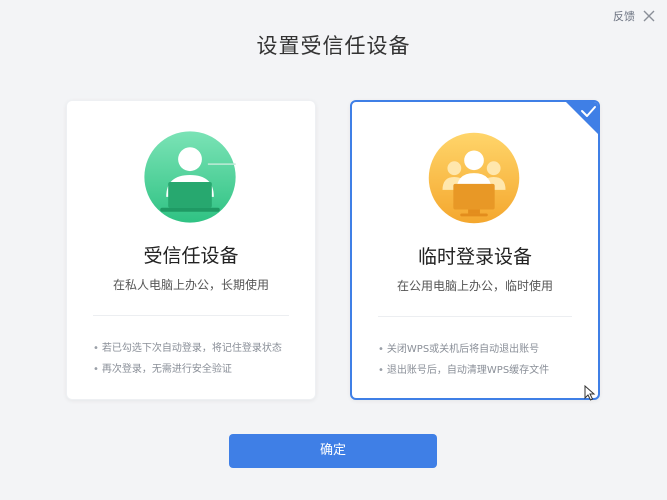  Describe the element at coordinates (463, 349) in the screenshot. I see `note-item: 关闭WPS或关机后将自动退出账号` at that location.